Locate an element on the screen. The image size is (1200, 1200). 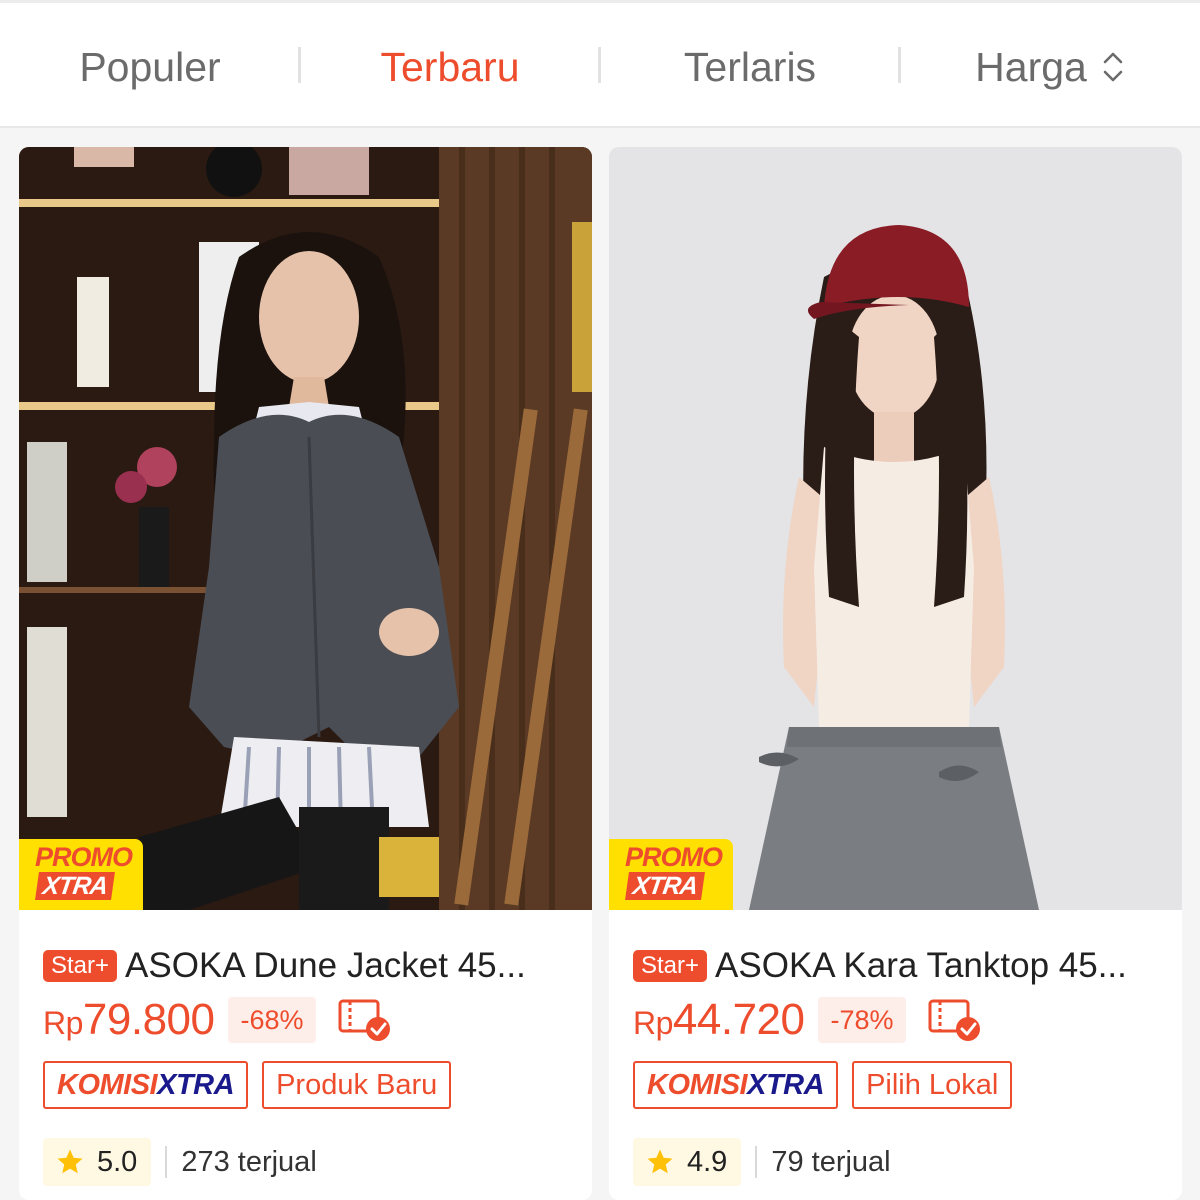
product-tag: Produk Baru is located at coordinates (357, 1085).